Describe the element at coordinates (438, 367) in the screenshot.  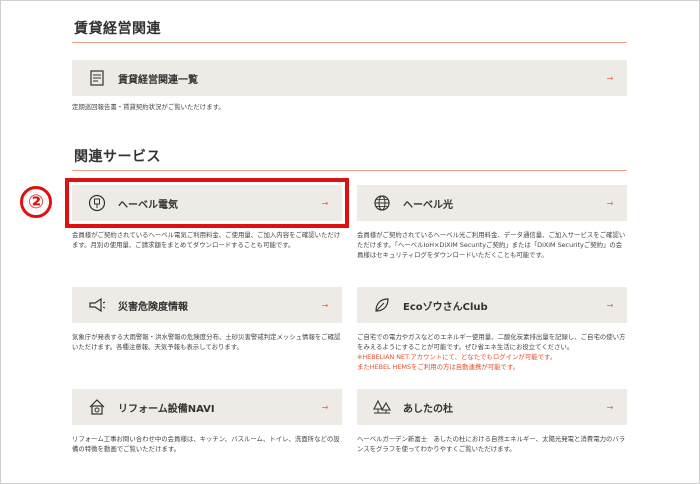
I see `eco-zousan-club-note-2: またHEBEL HEMSをご利用の方は自動連携が可能です。` at that location.